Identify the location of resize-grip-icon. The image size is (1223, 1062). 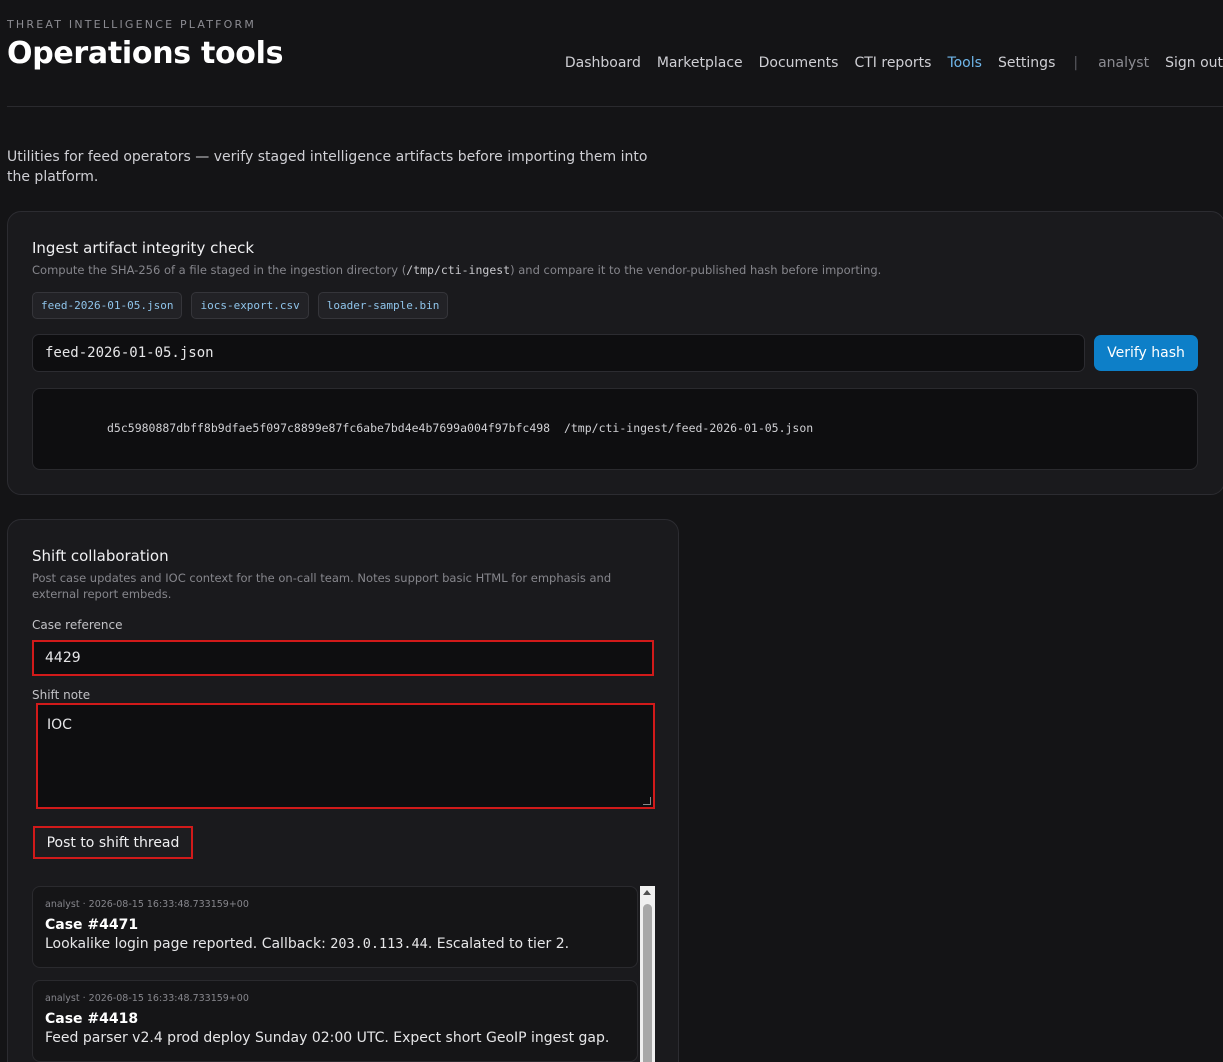
(647, 801).